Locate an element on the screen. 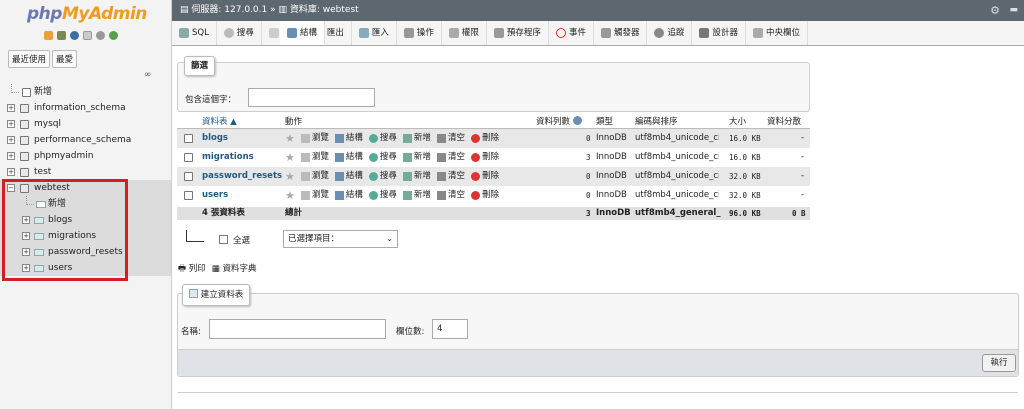 This screenshot has width=1024, height=409. column-count-input: 4 is located at coordinates (450, 329).